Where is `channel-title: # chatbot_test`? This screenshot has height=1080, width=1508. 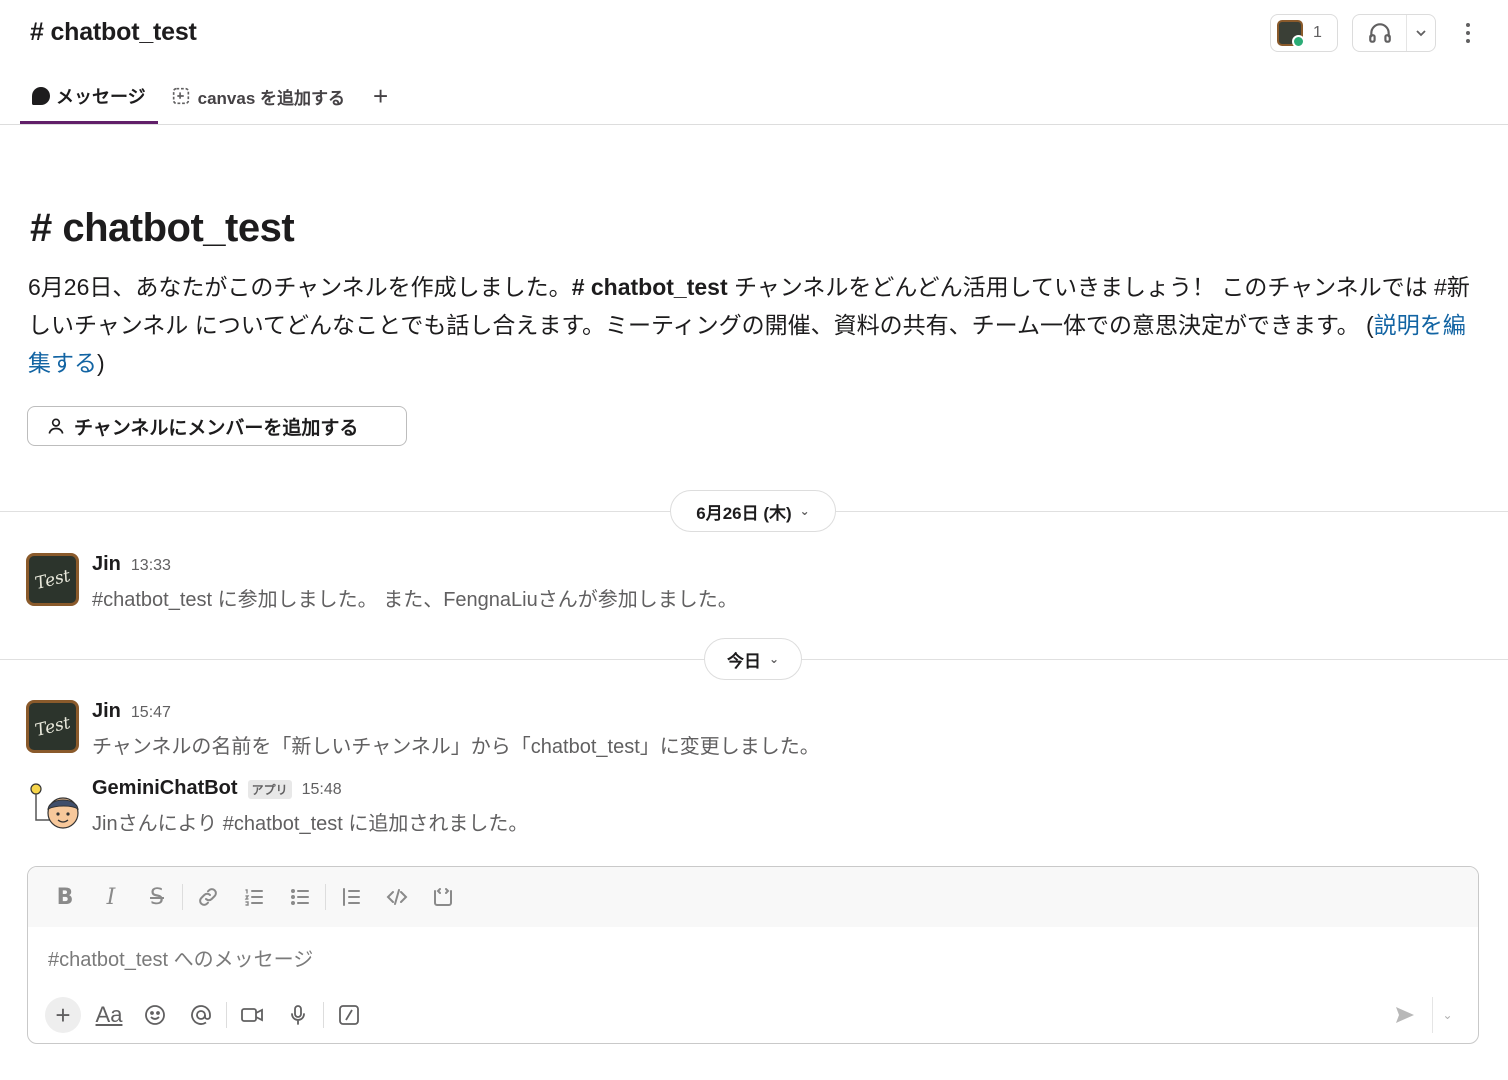
channel-title: # chatbot_test is located at coordinates (113, 32).